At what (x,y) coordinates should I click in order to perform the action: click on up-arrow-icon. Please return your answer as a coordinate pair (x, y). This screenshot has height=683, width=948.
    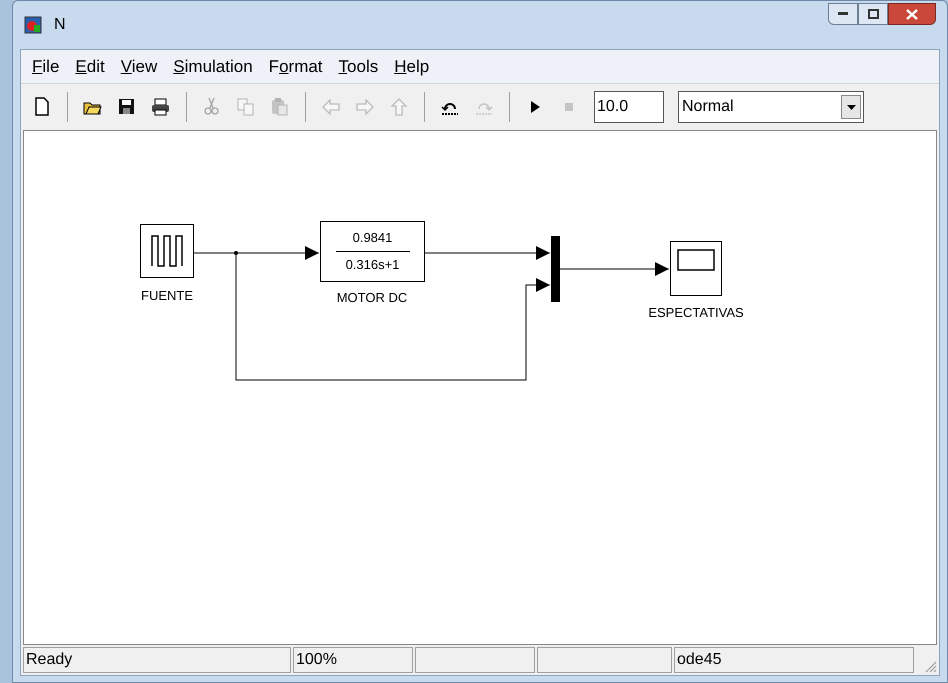
    Looking at the image, I should click on (399, 107).